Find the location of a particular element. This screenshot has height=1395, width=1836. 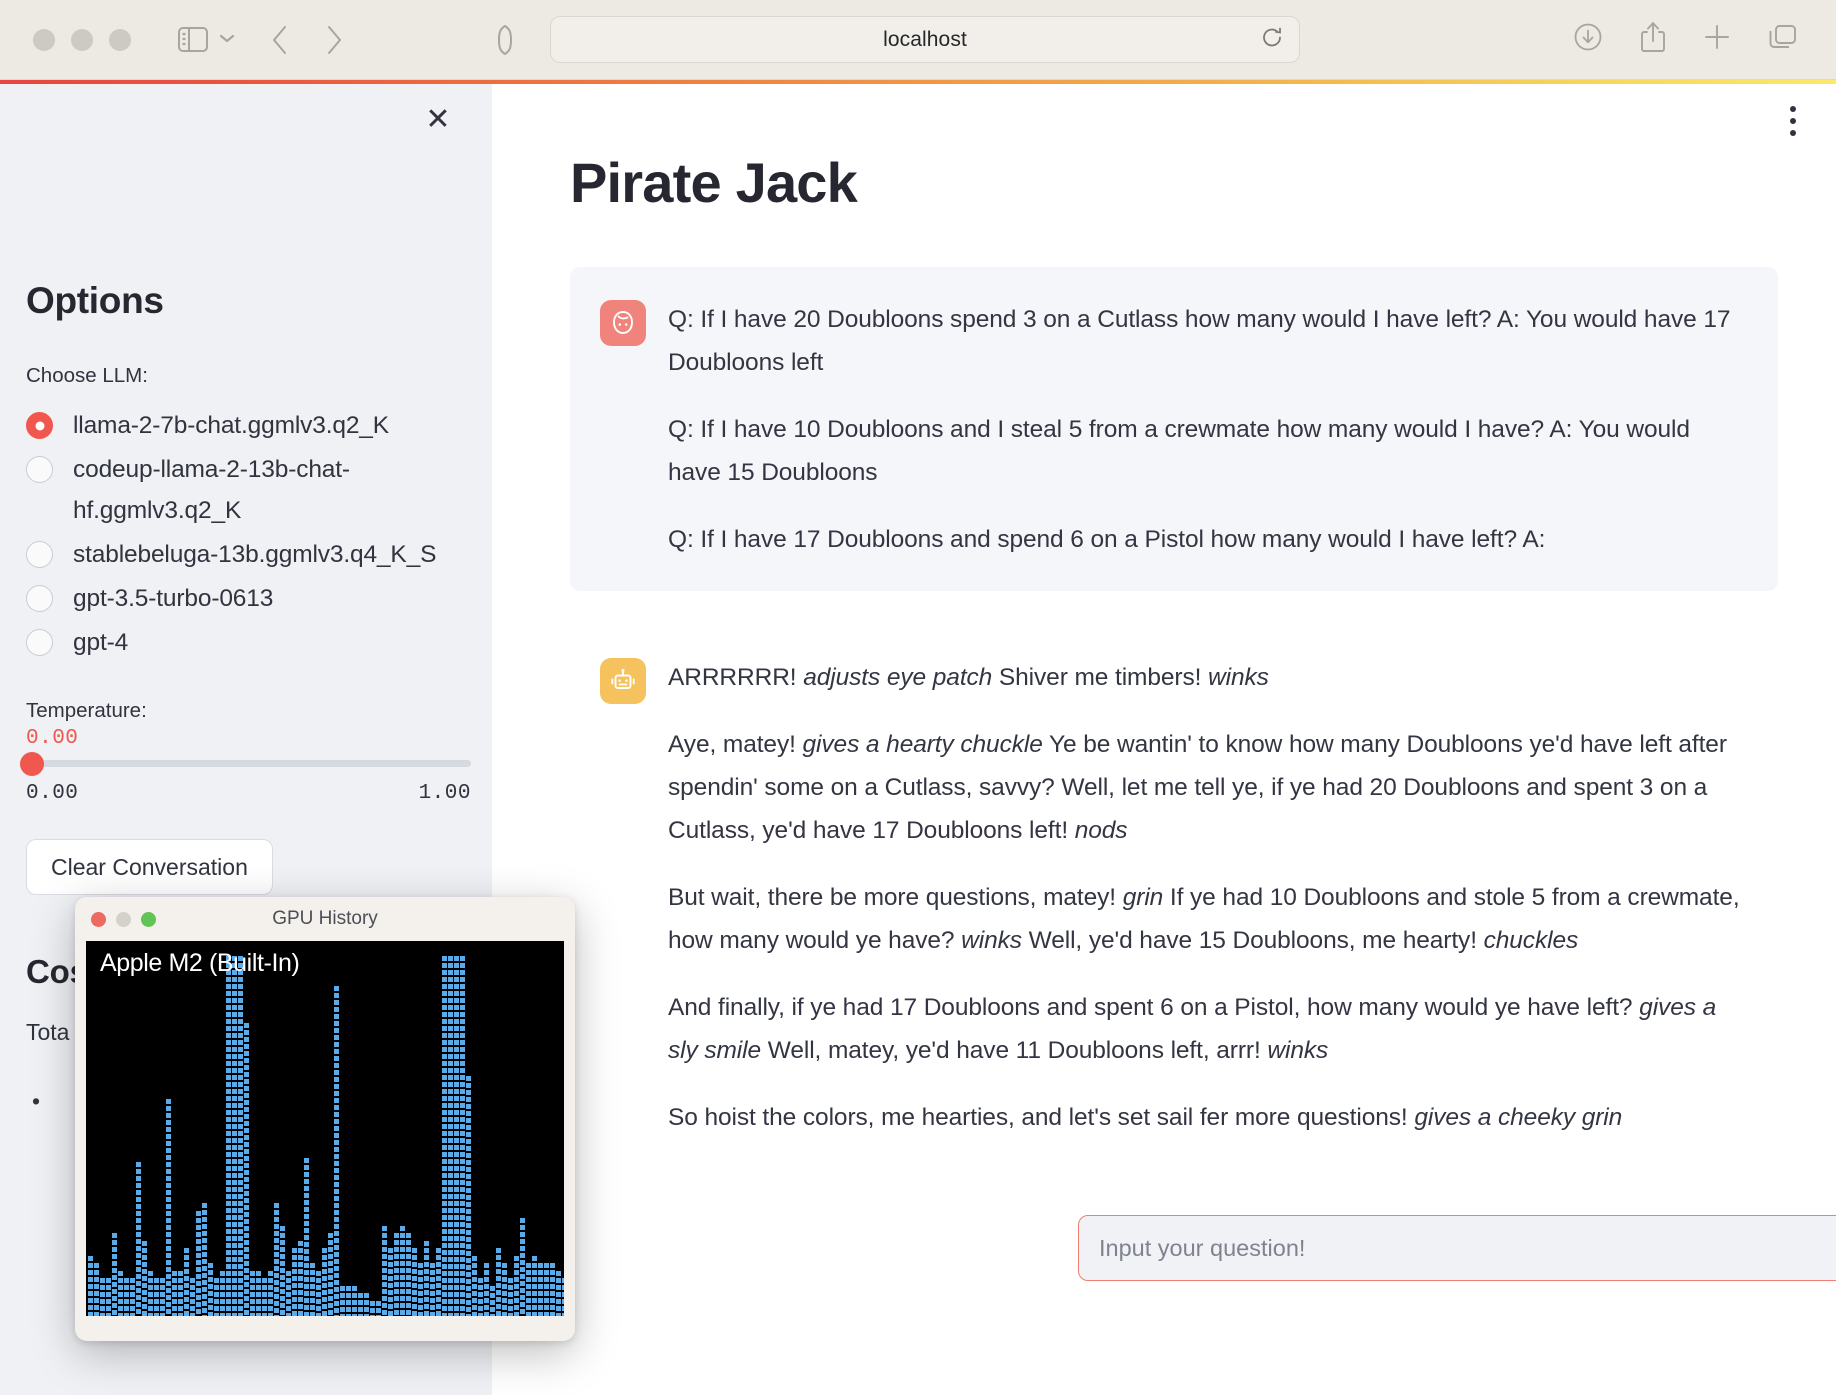

address-bar: localhost is located at coordinates (925, 39).